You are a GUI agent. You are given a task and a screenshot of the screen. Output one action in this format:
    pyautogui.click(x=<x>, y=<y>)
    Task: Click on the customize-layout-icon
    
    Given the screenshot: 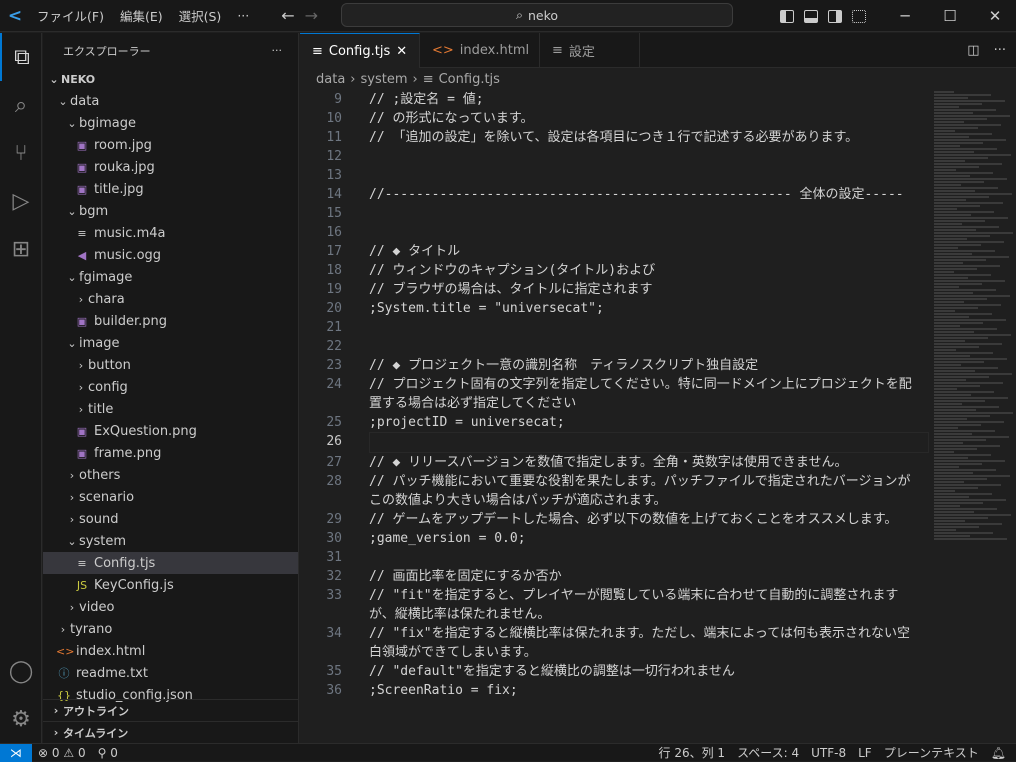 What is the action you would take?
    pyautogui.click(x=859, y=16)
    